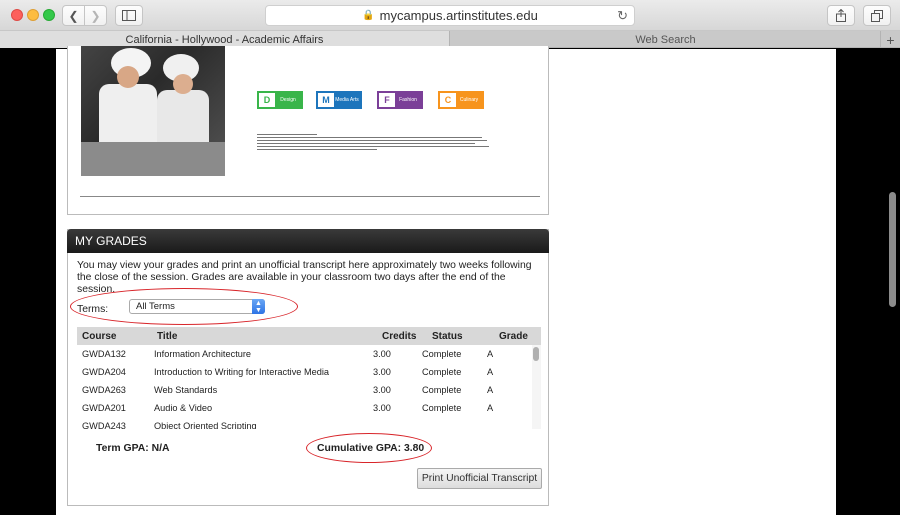 The width and height of the screenshot is (900, 515). I want to click on share-icon, so click(841, 15).